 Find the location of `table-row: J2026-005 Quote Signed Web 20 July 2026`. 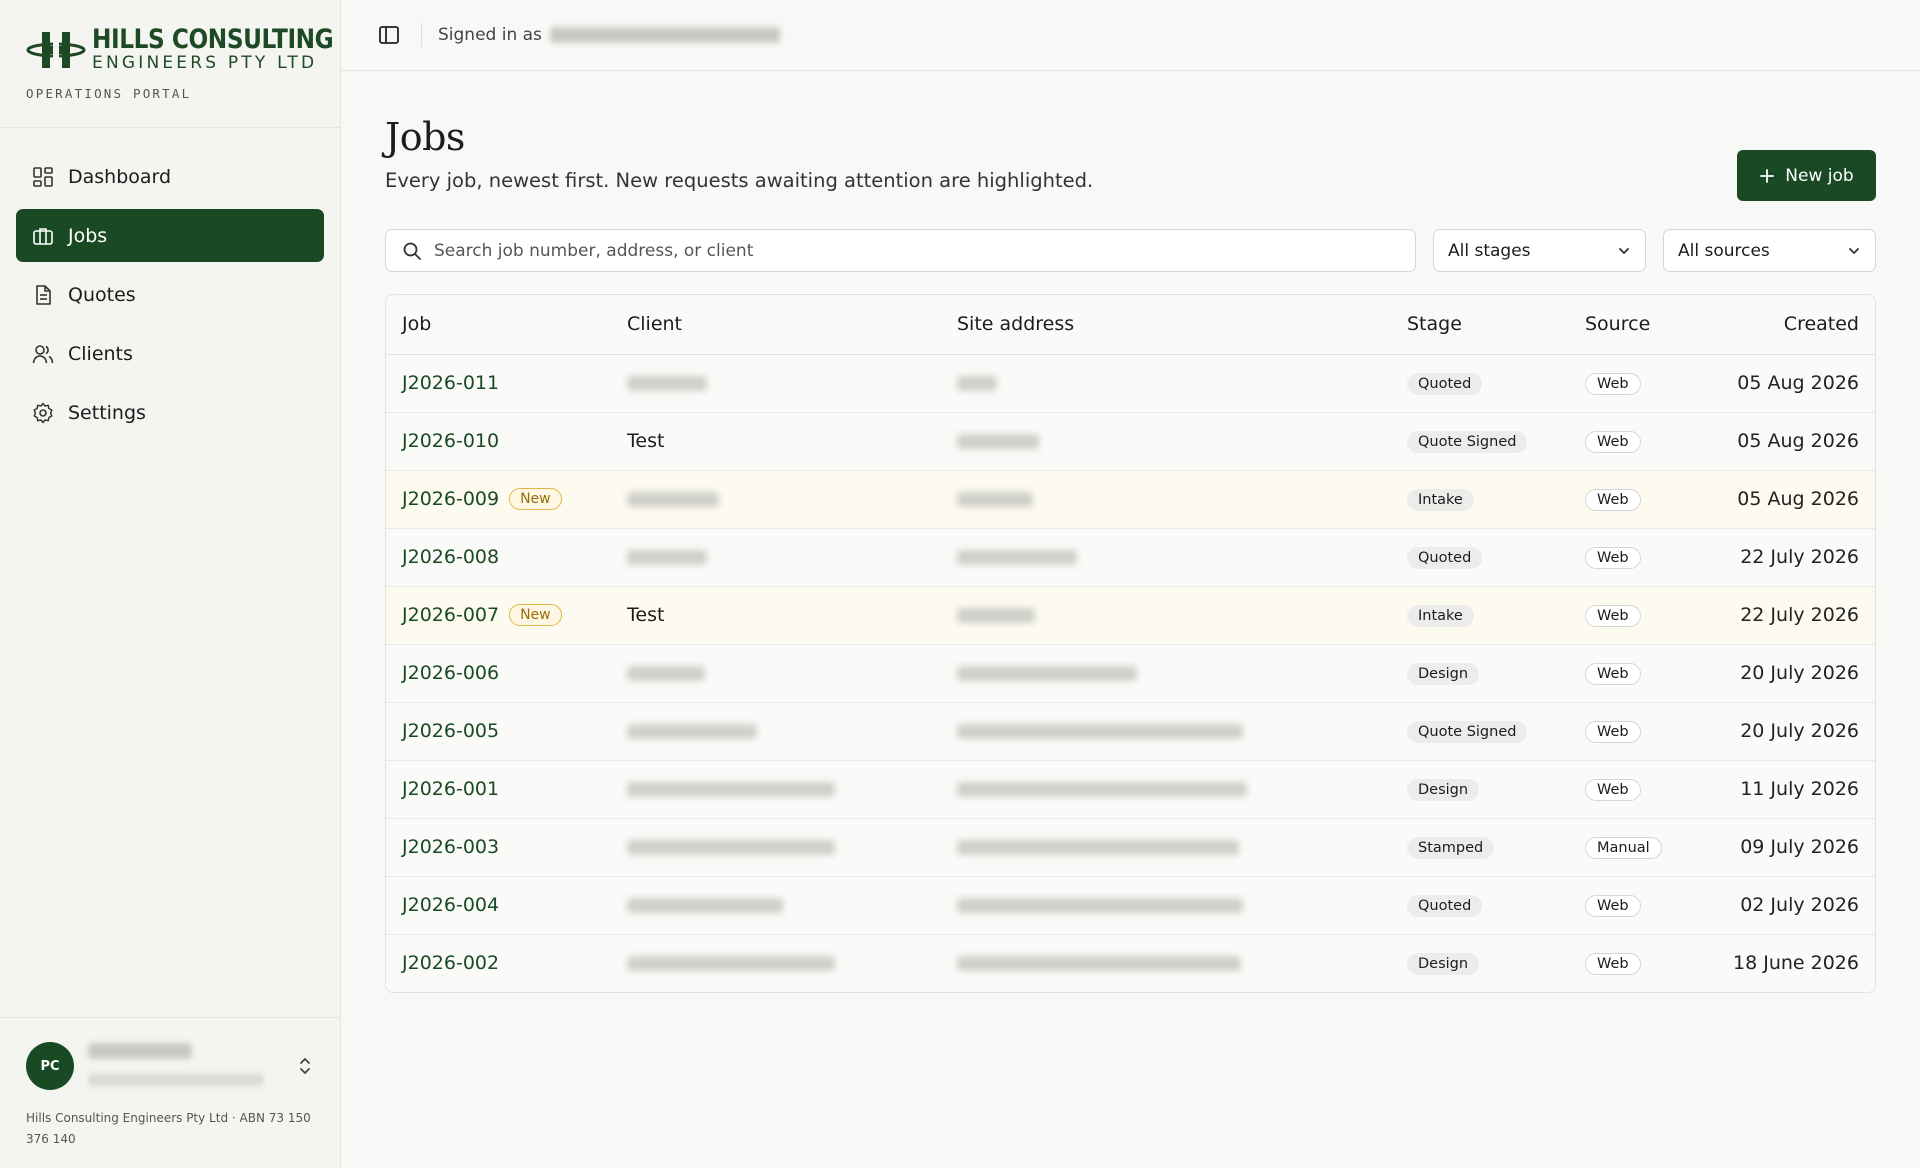

table-row: J2026-005 Quote Signed Web 20 July 2026 is located at coordinates (1130, 731).